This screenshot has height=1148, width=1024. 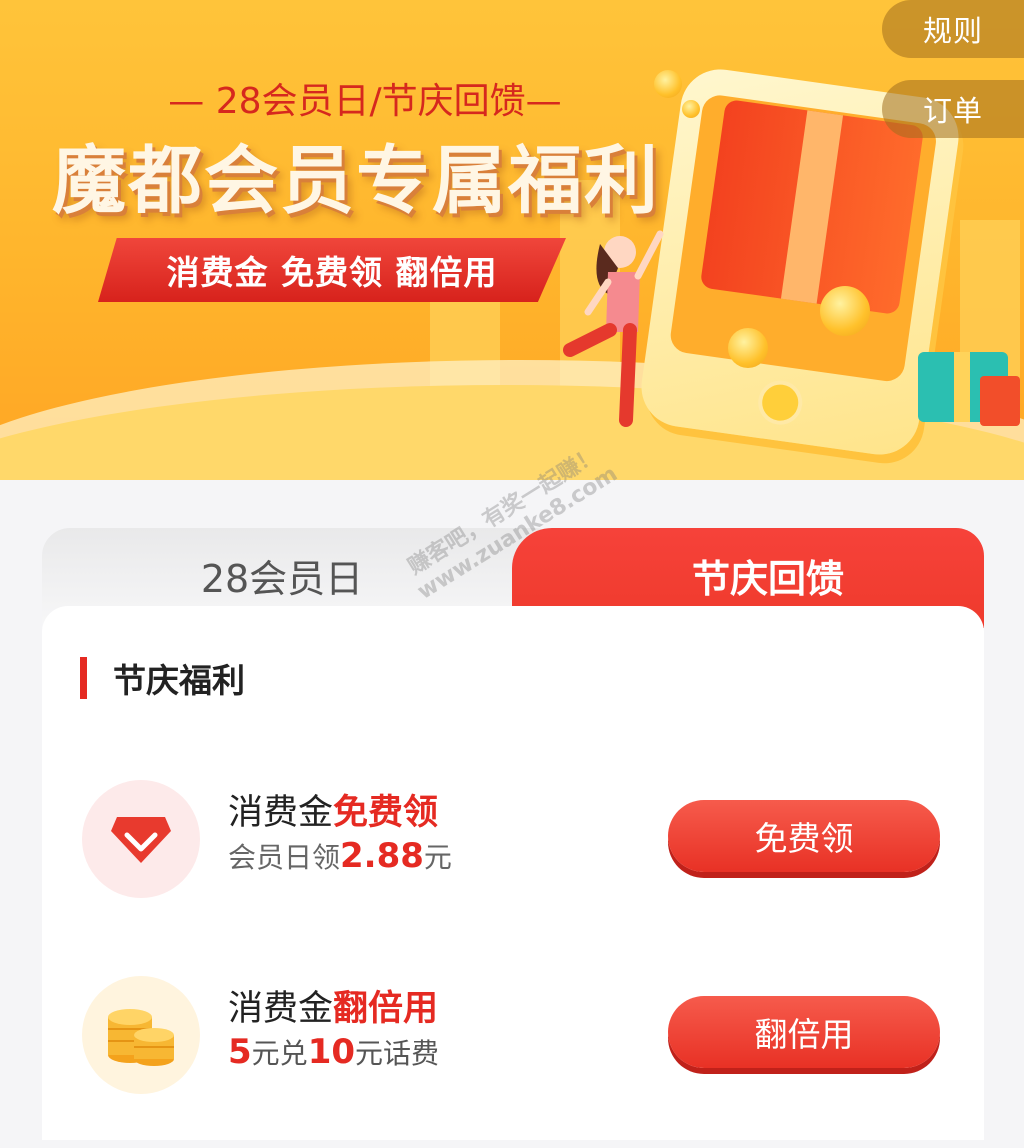 What do you see at coordinates (613, 328) in the screenshot?
I see `girl-illustration` at bounding box center [613, 328].